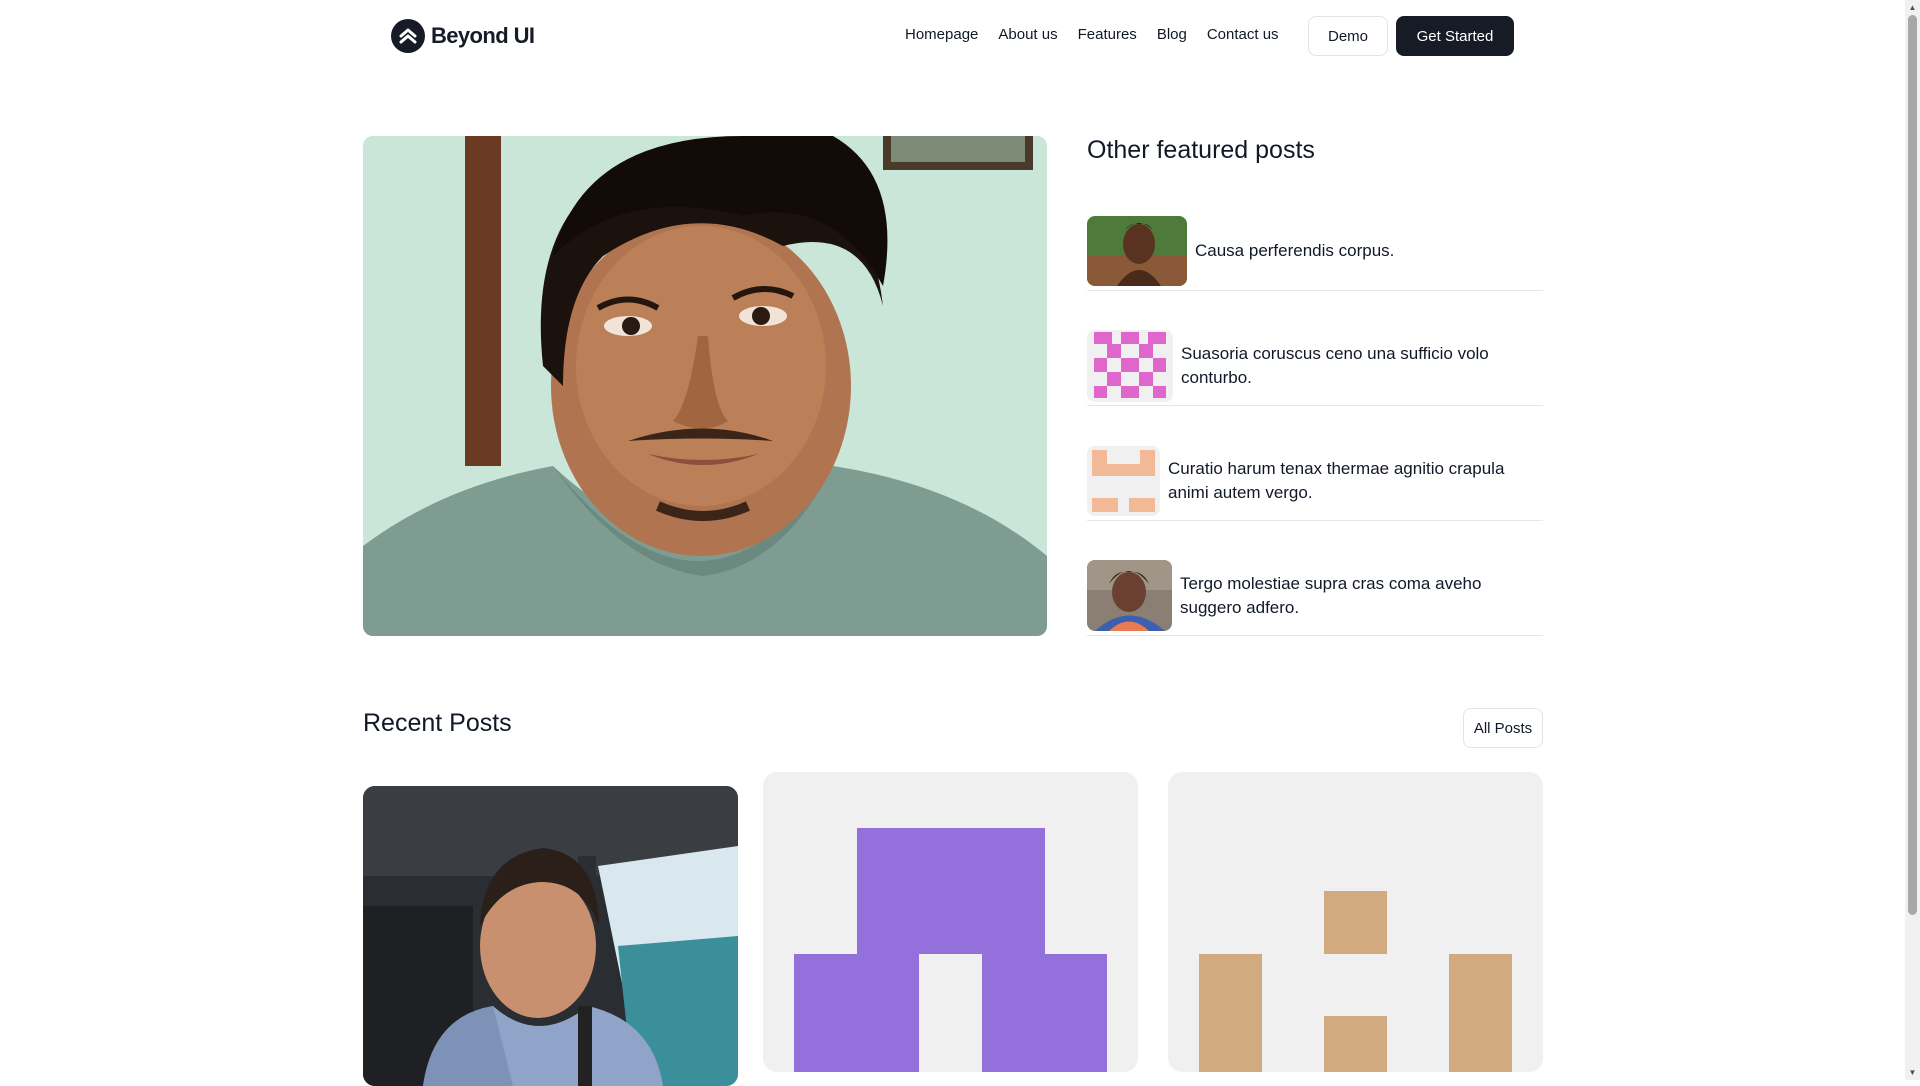  I want to click on get-started-button: Get Started, so click(1455, 36).